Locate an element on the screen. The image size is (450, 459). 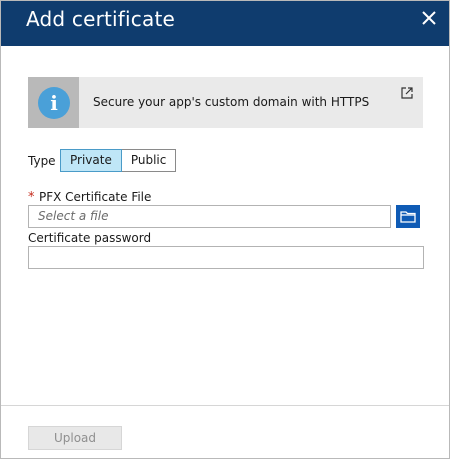
dialog-title: Add certificate is located at coordinates (100, 19).